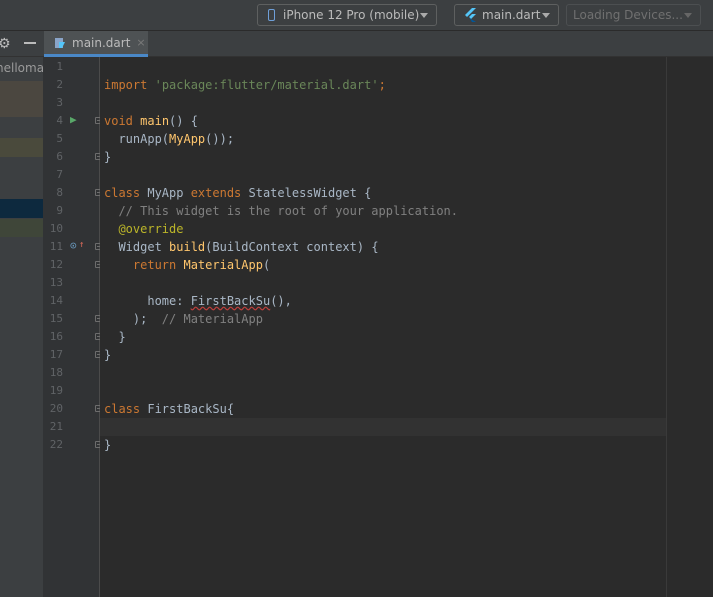 The image size is (713, 597). What do you see at coordinates (183, 121) in the screenshot?
I see `code-text: () {` at bounding box center [183, 121].